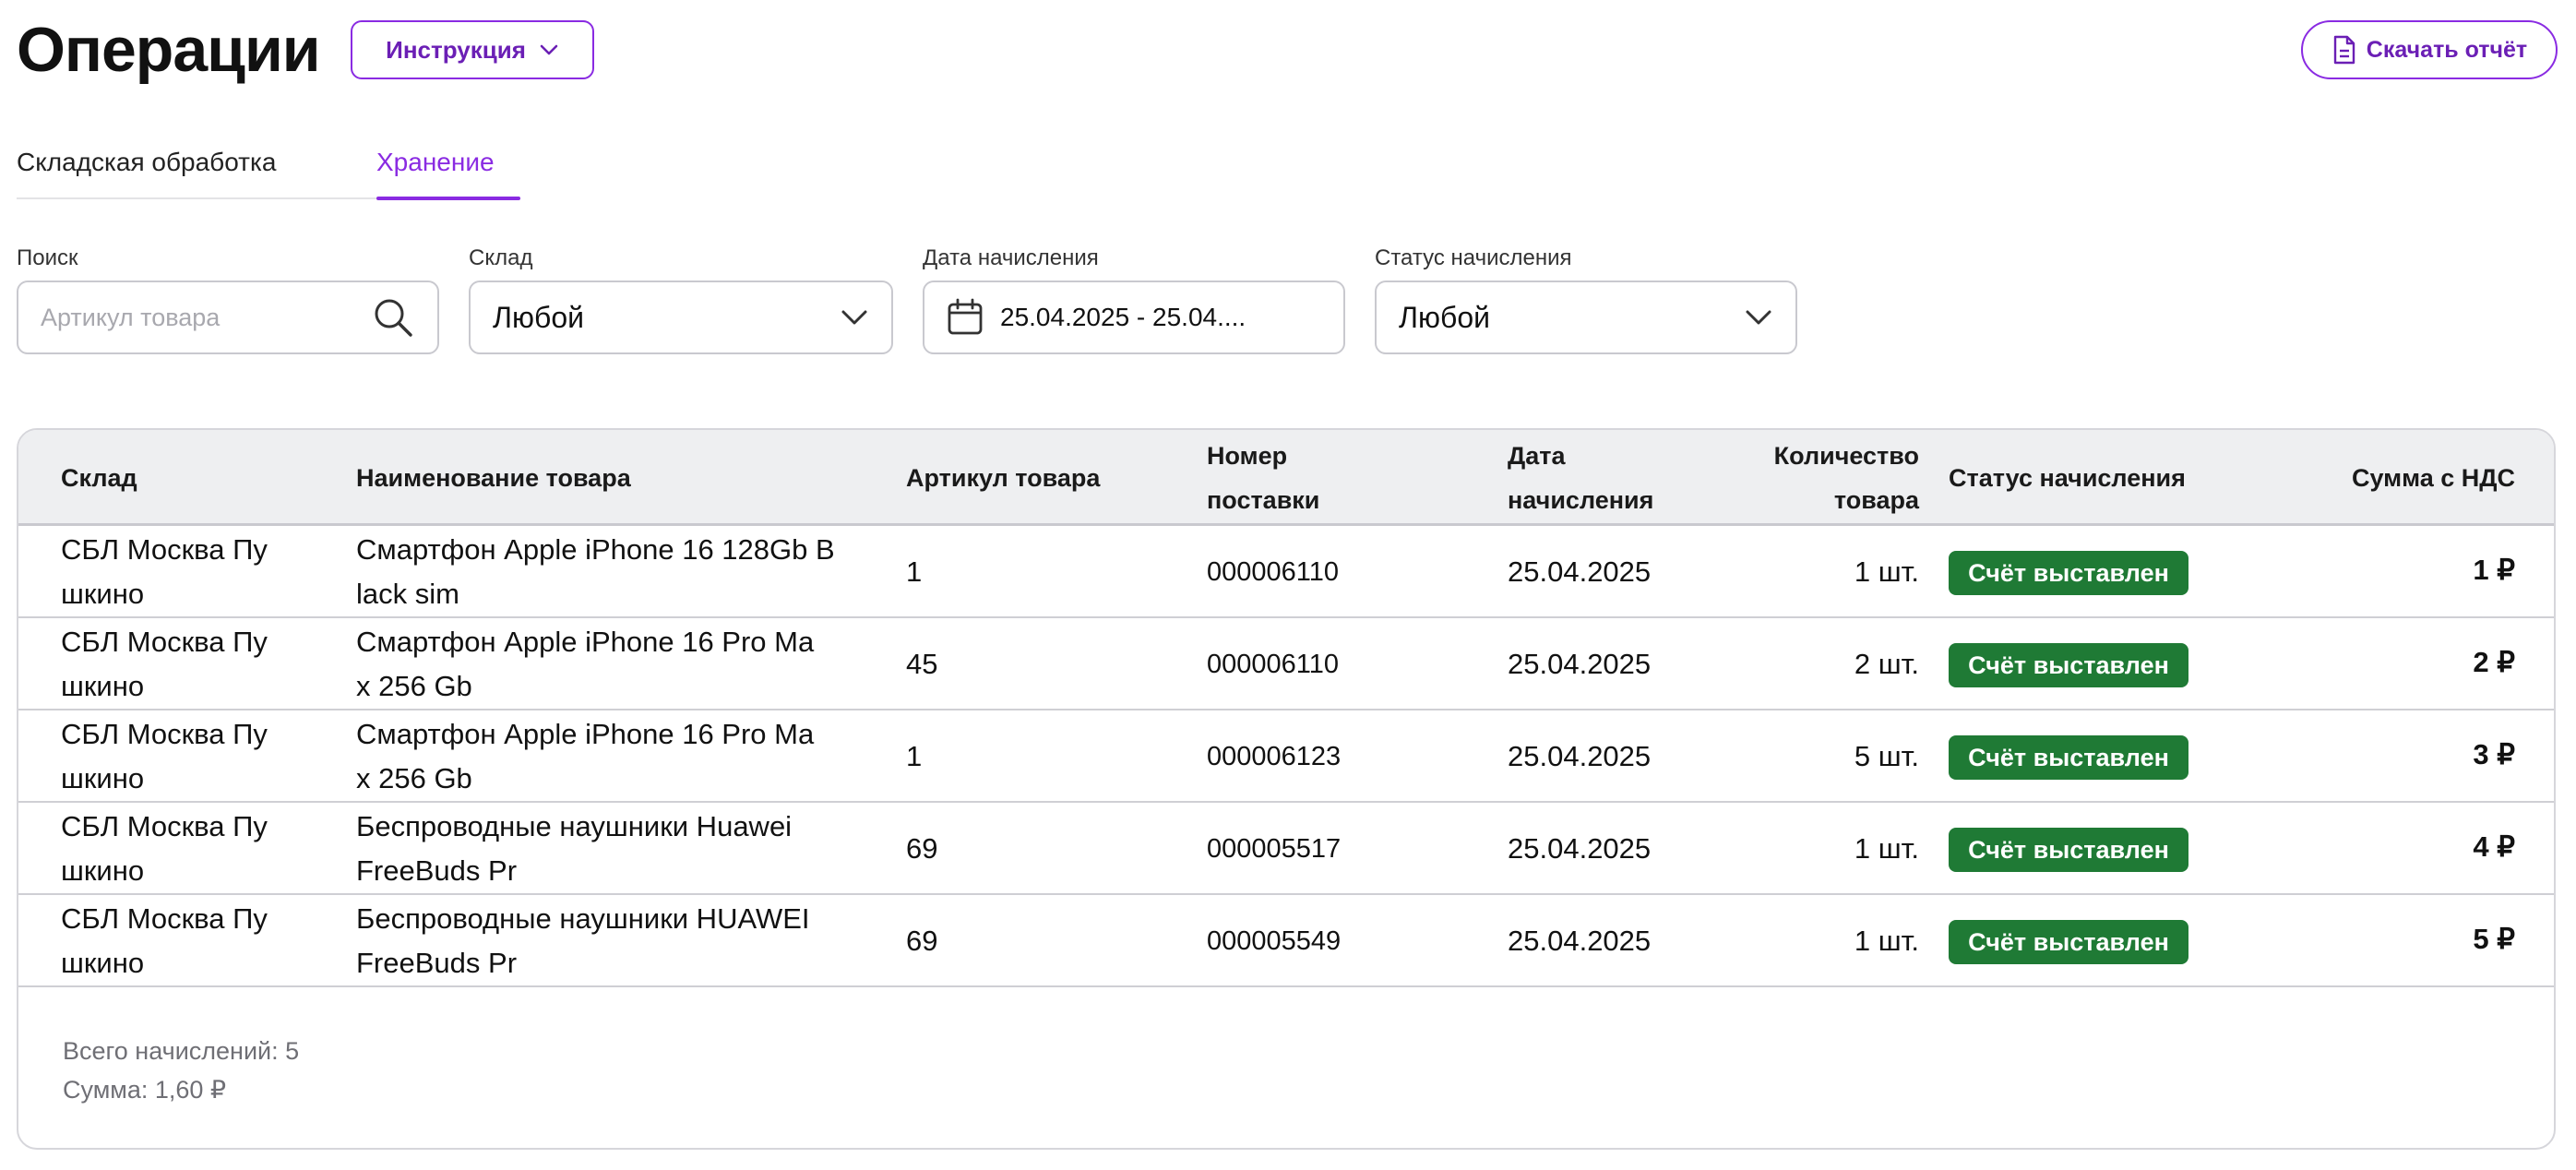  I want to click on col-date-line1: Дата, so click(1537, 456).